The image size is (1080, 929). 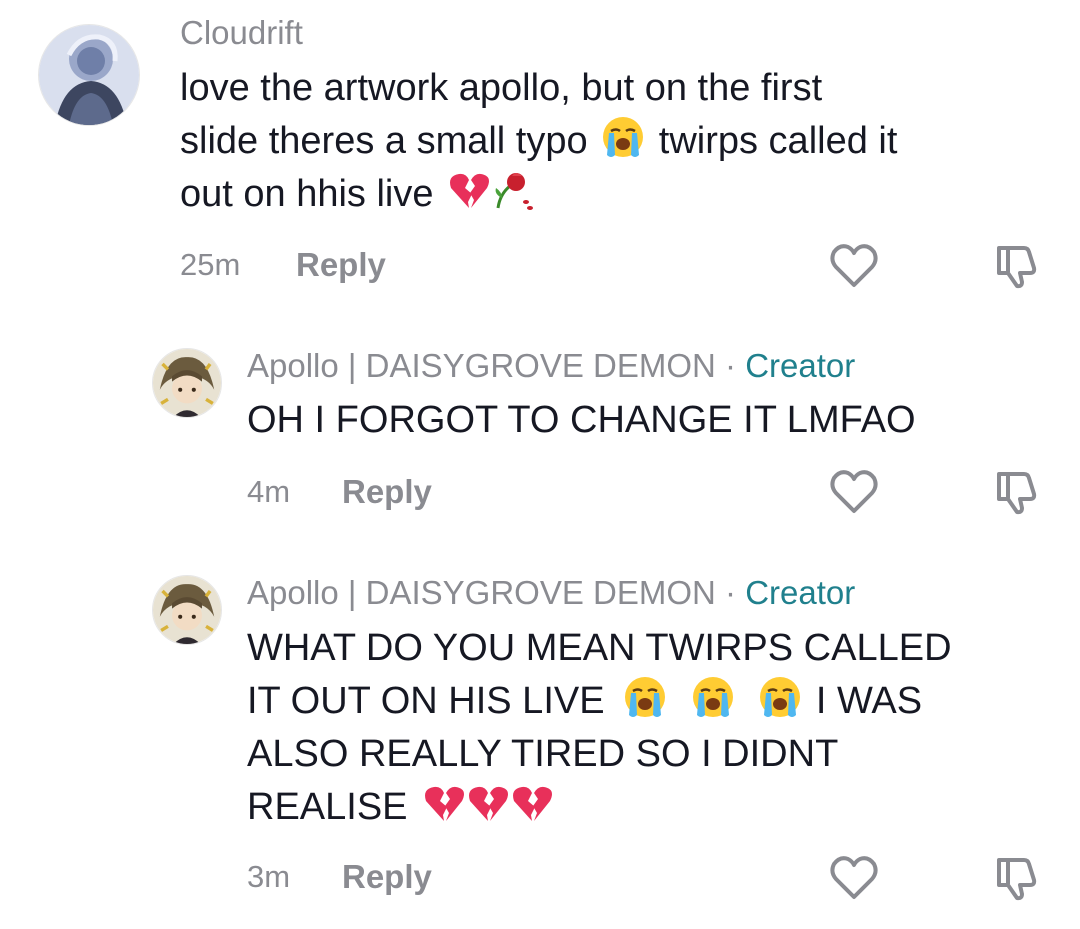 I want to click on comment-text-segment: out on hhis live, so click(x=307, y=194).